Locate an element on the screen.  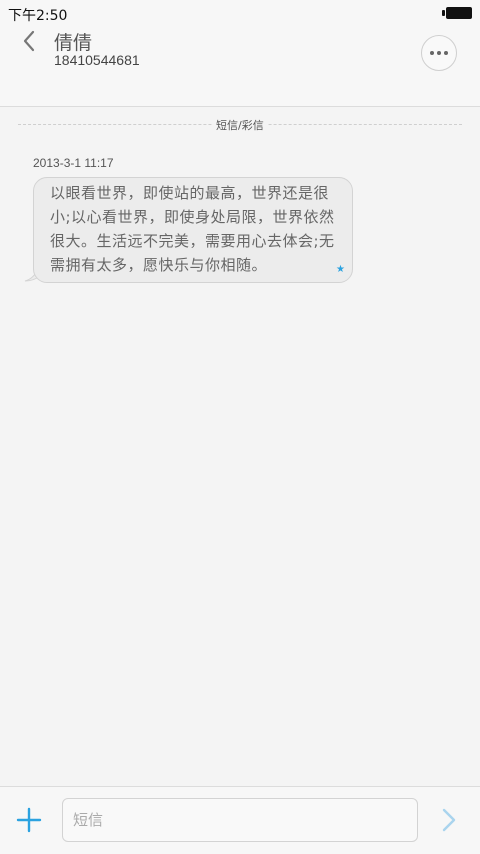
composer-bar is located at coordinates (240, 820).